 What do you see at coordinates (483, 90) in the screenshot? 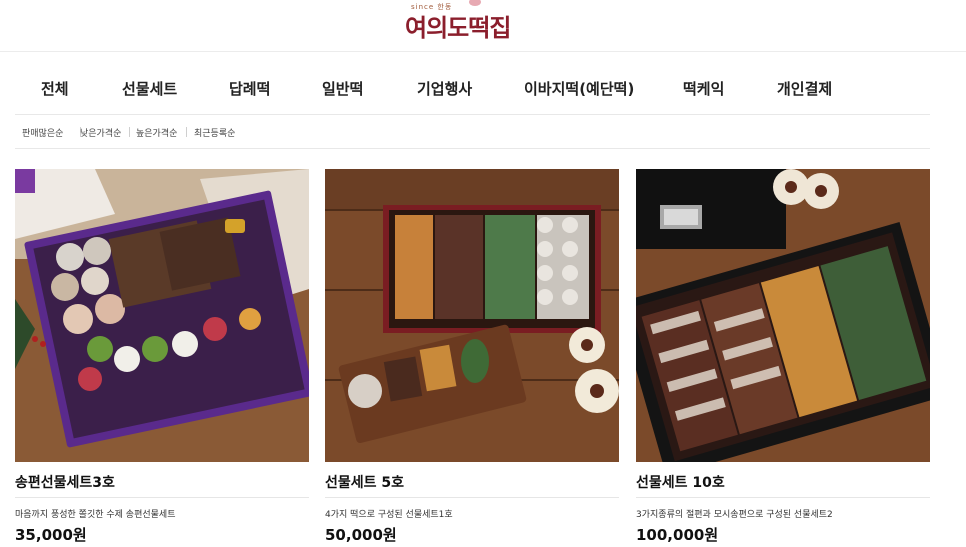
I see `category-nav: 전체 선물세트 답례떡 일반떡 기업행사 이바지떡(예단떡) 떡케익 개인결제` at bounding box center [483, 90].